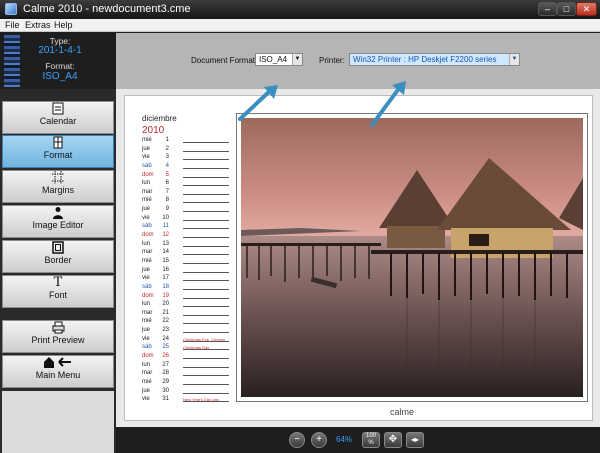 The image size is (600, 453). I want to click on calendar-day-row: dom 12, so click(187, 235).